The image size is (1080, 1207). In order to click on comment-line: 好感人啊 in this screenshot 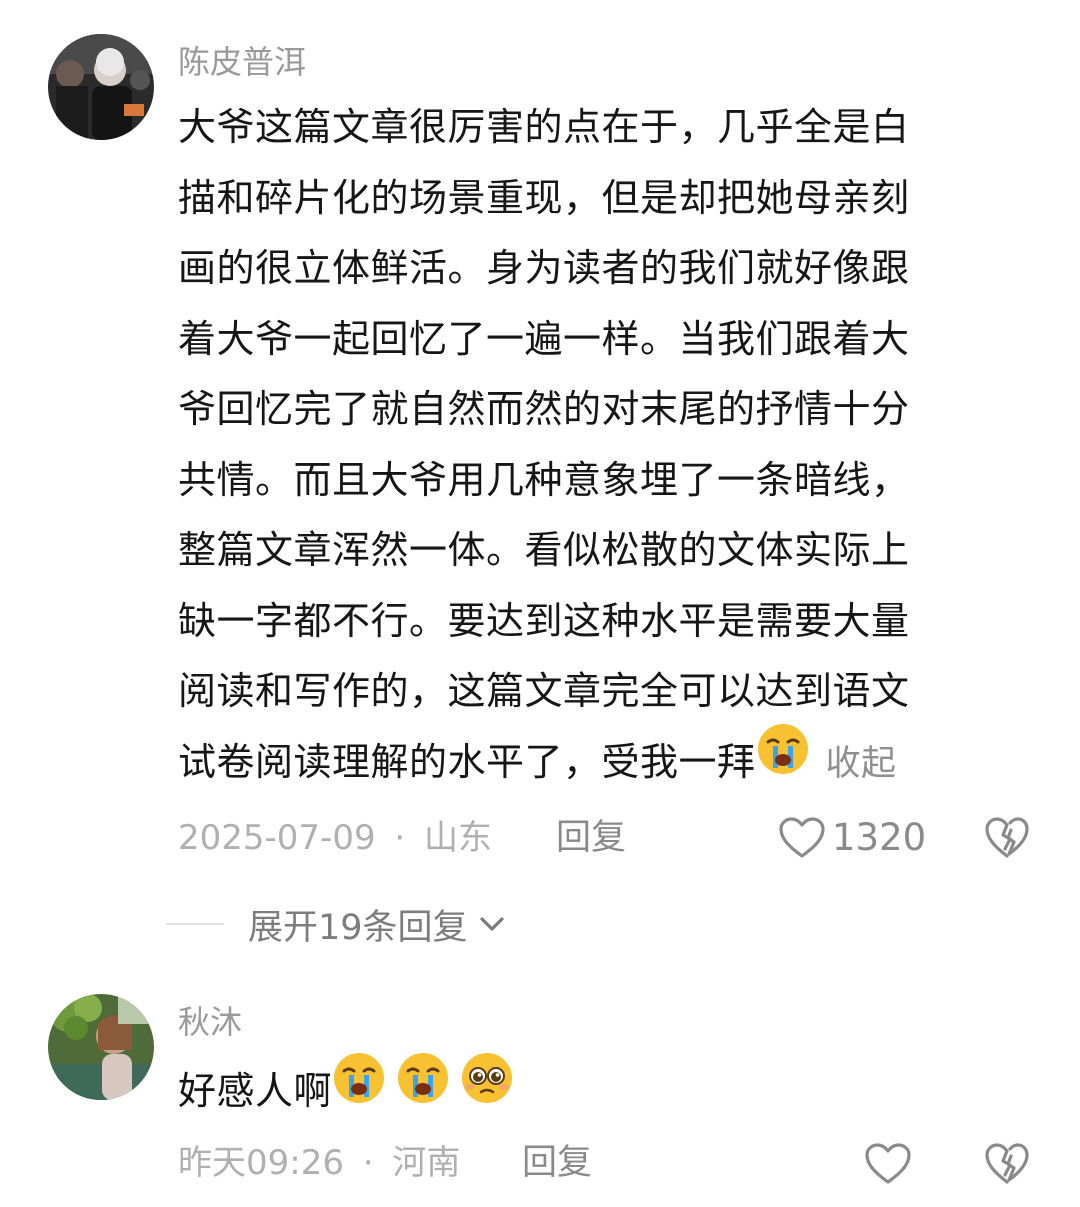, I will do `click(346, 1090)`.